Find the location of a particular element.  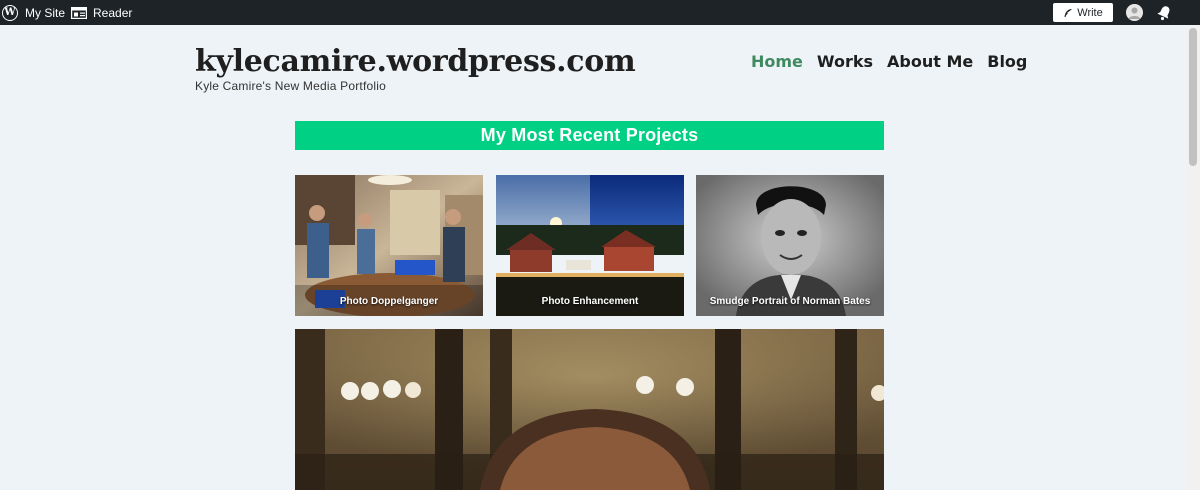

my-site-link: W My Site is located at coordinates (32, 12).